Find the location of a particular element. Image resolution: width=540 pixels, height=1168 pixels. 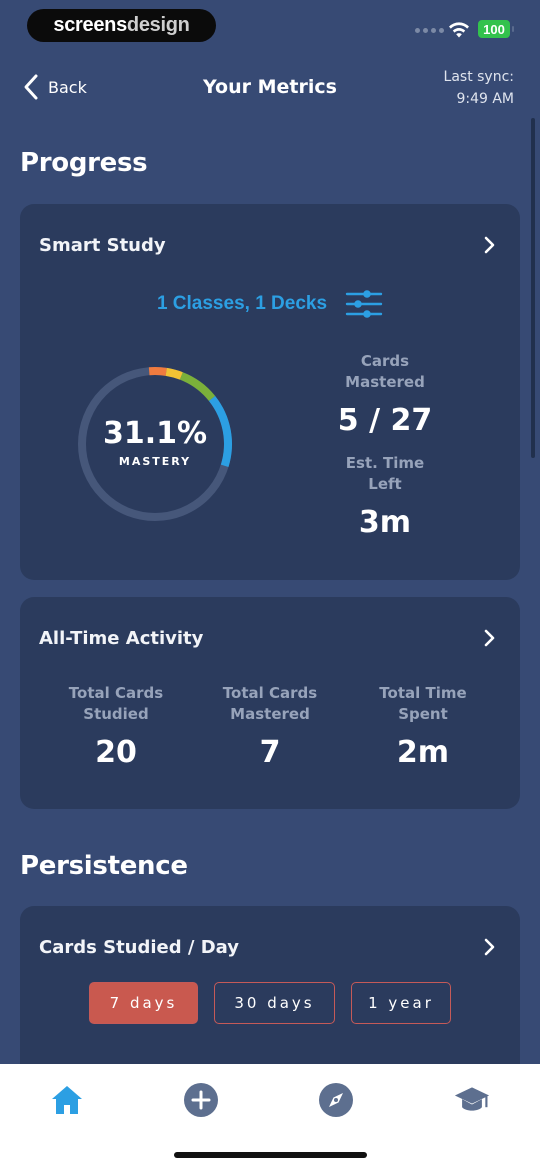

cards-mastered-label-1: Cards is located at coordinates (385, 361).